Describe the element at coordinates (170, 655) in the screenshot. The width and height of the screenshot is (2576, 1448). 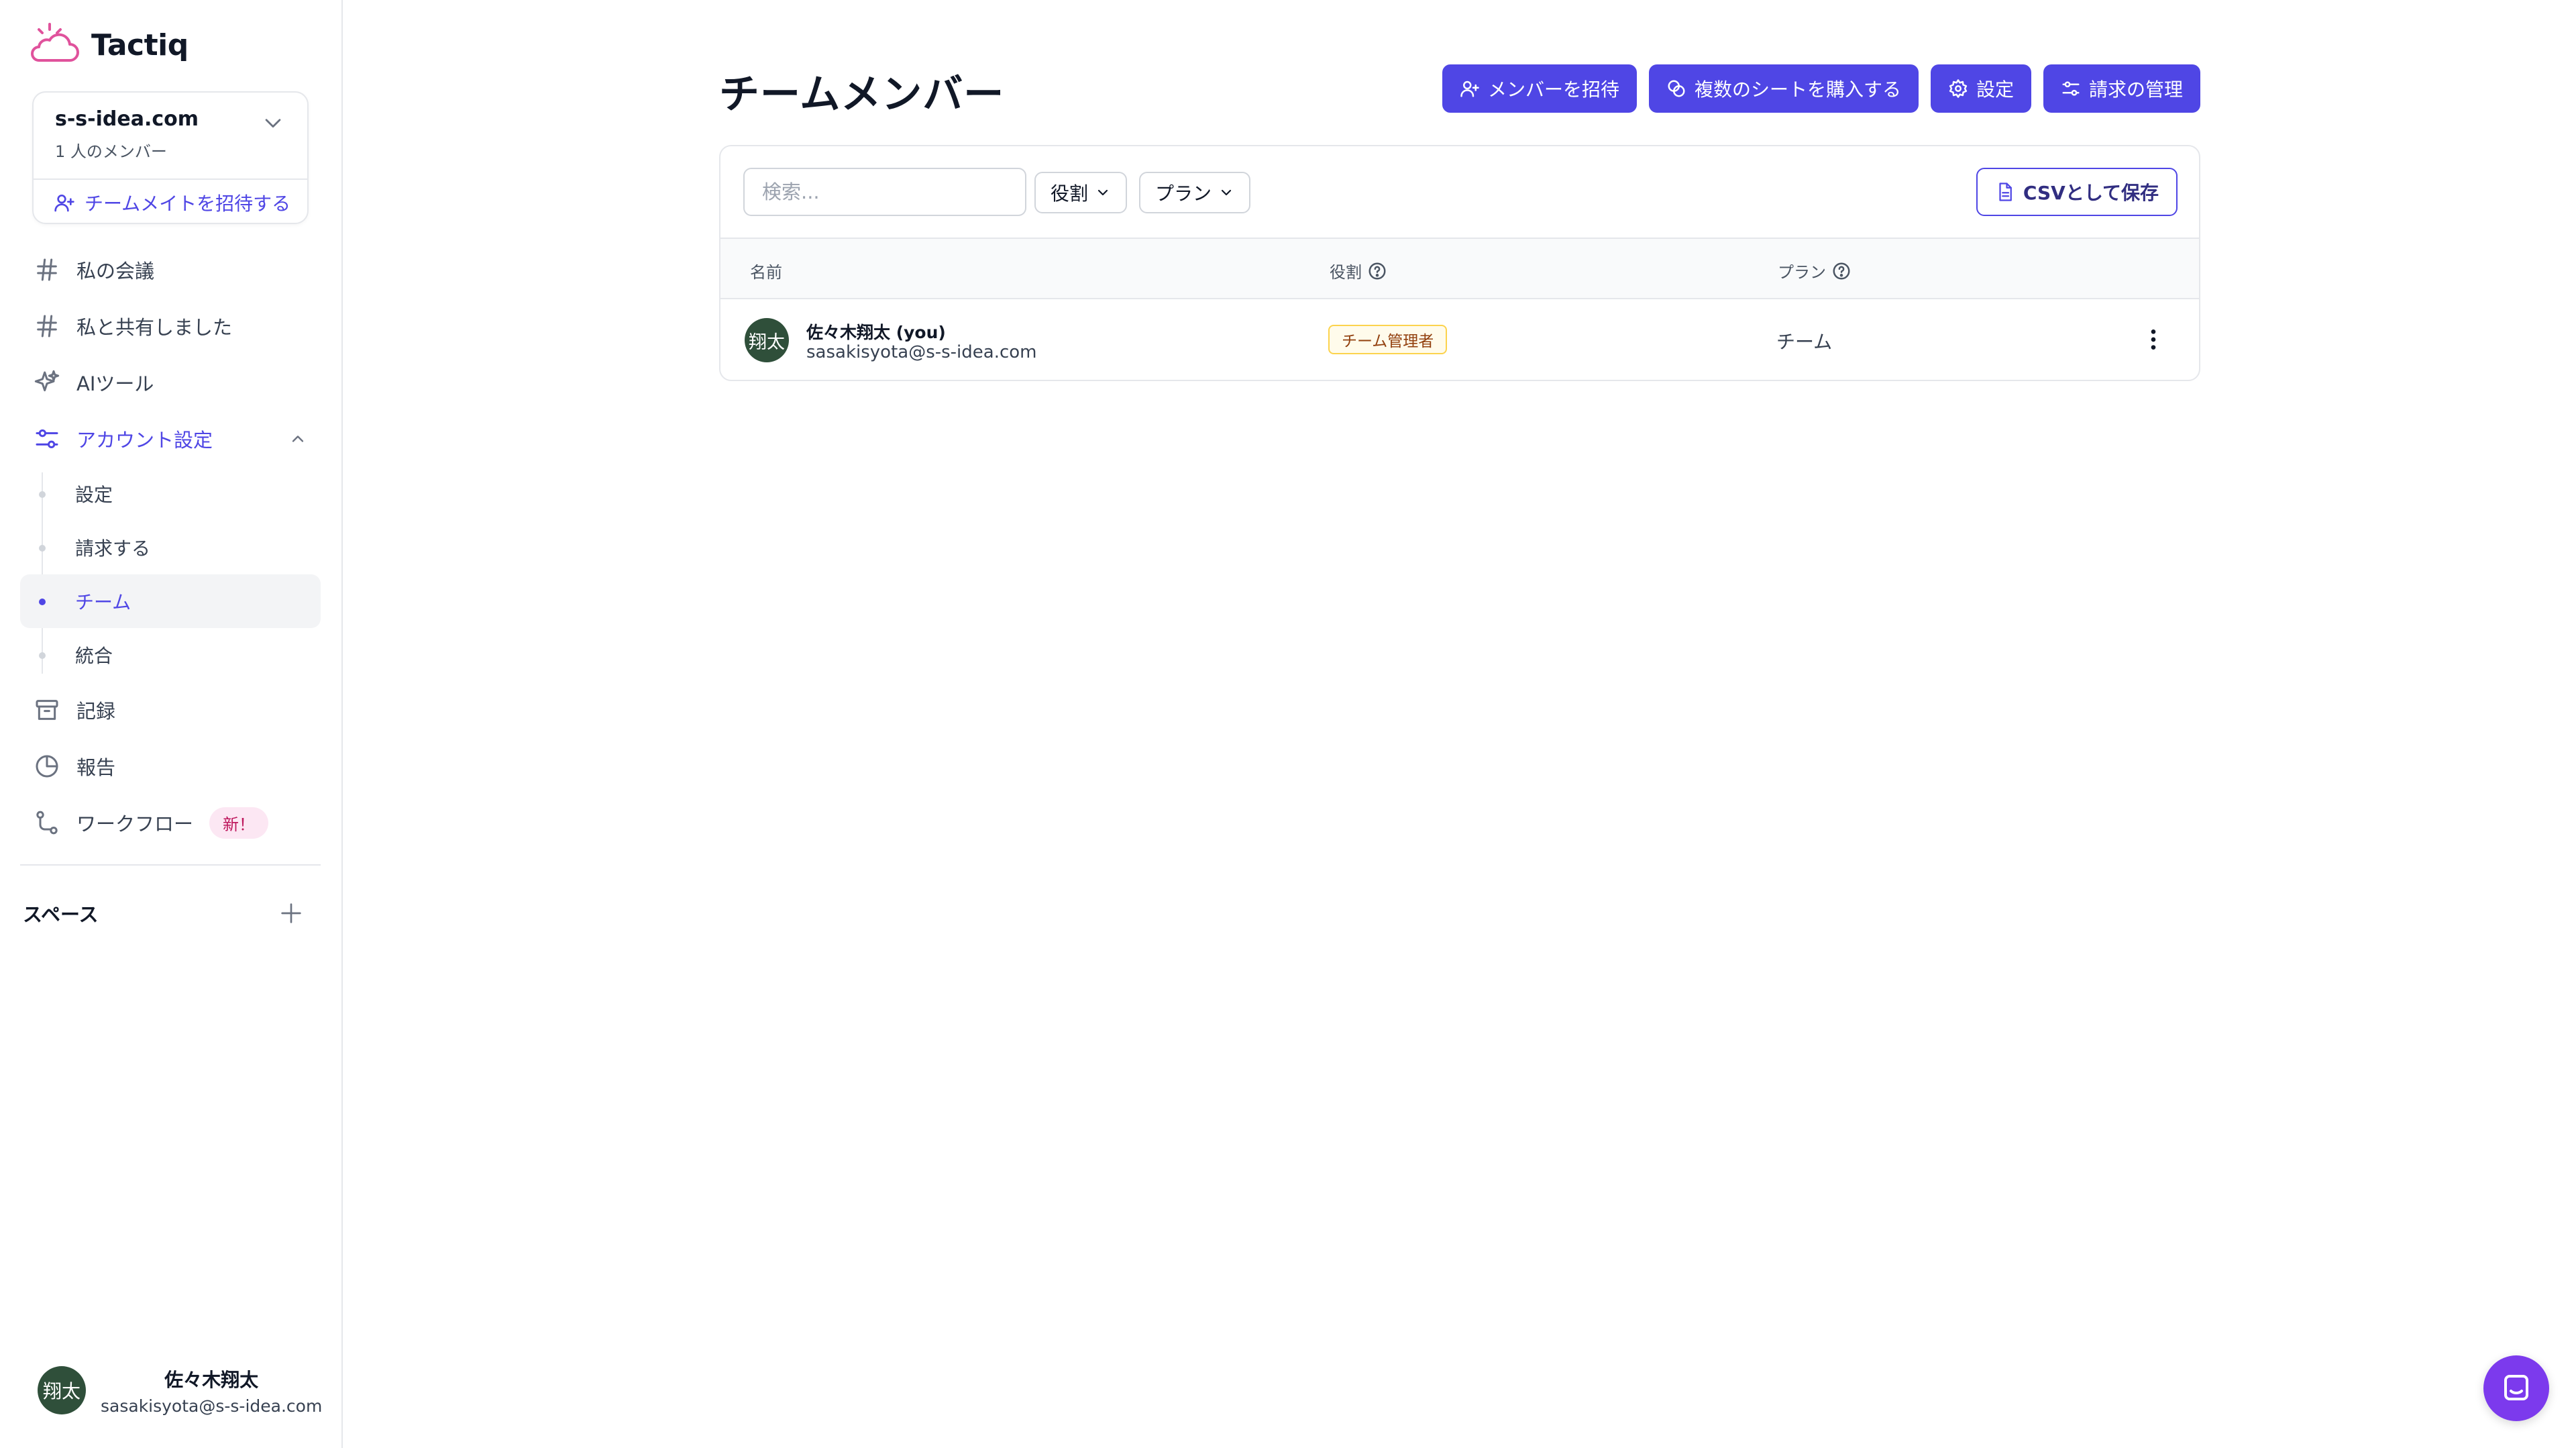
I see `sidebar-subitem-integrations: 統合` at that location.